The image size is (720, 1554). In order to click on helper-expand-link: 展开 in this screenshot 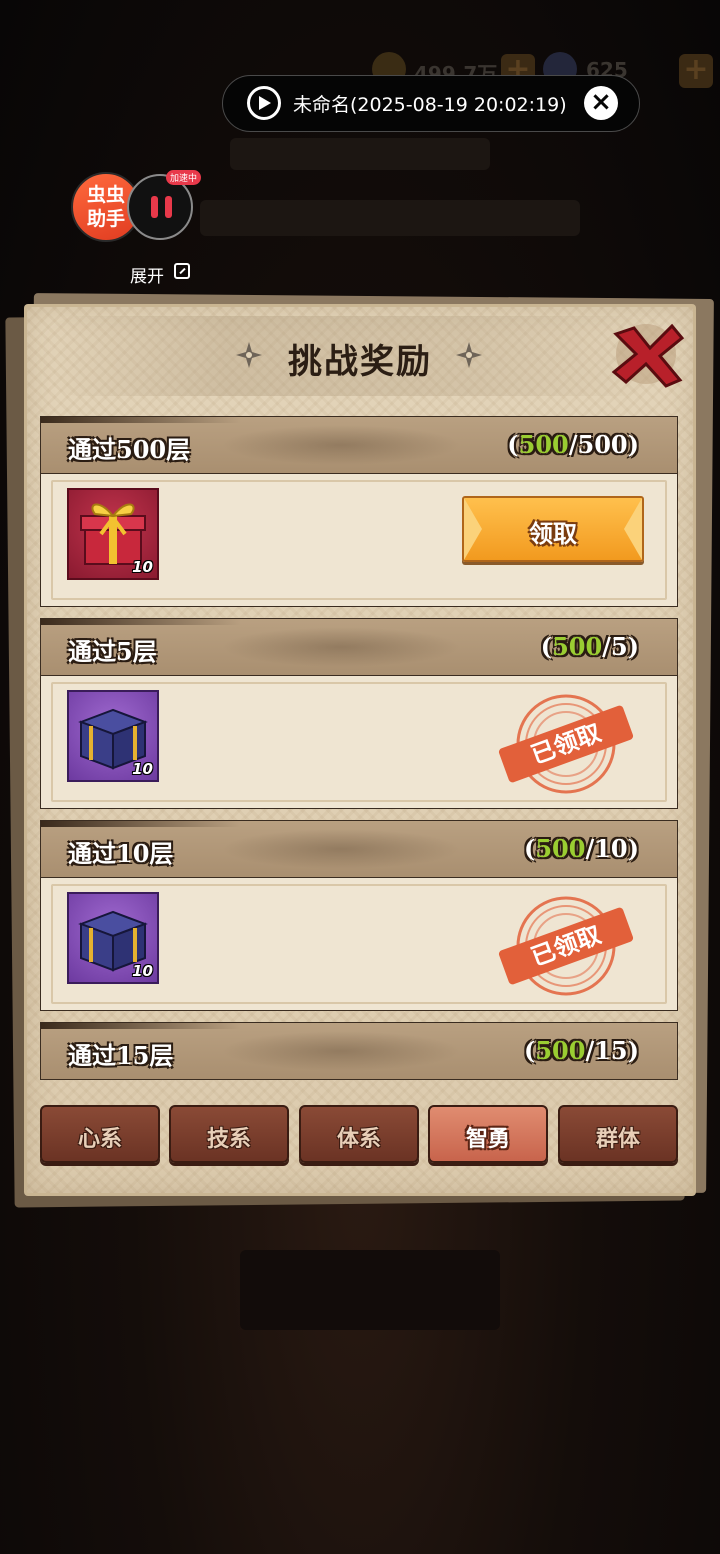, I will do `click(147, 274)`.